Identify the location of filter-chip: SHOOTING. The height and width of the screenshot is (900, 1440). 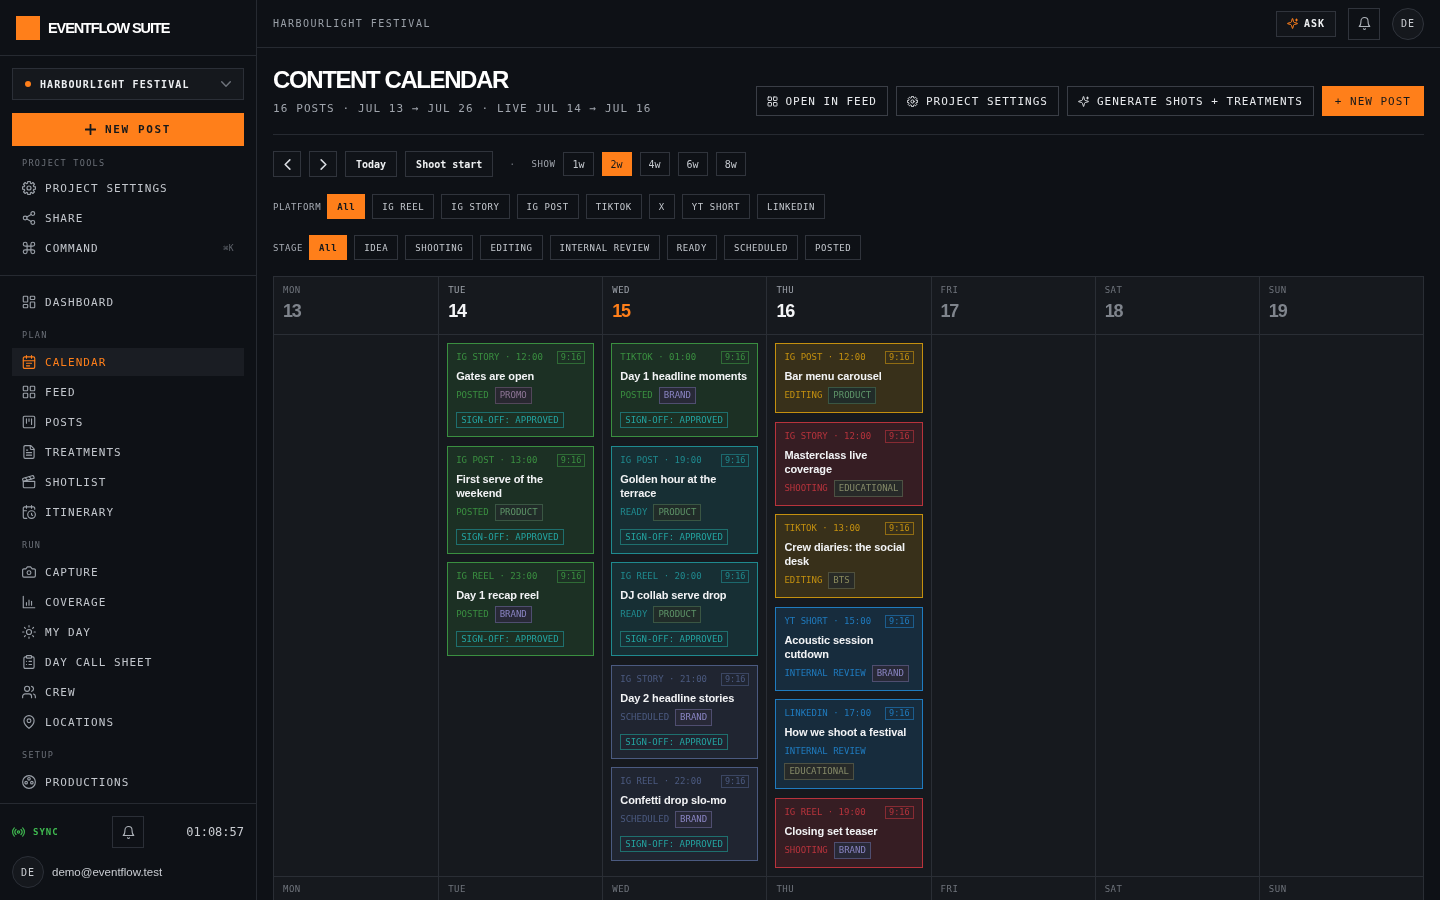
(439, 247).